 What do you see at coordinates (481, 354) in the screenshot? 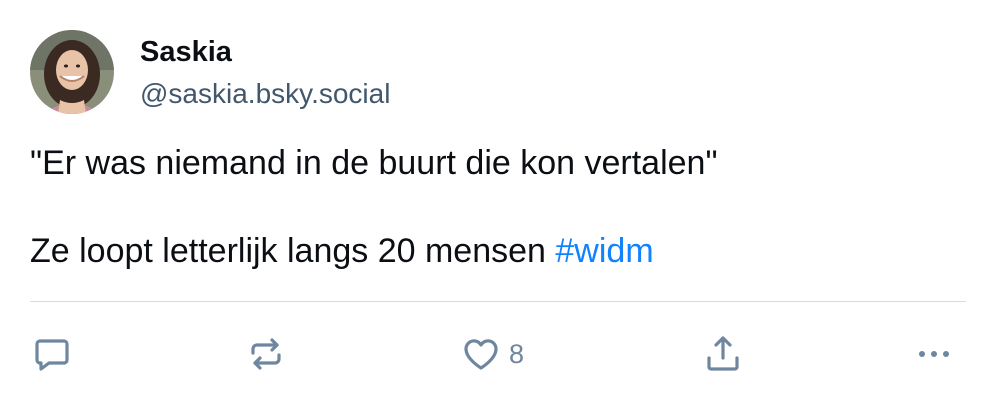
I see `heart-icon` at bounding box center [481, 354].